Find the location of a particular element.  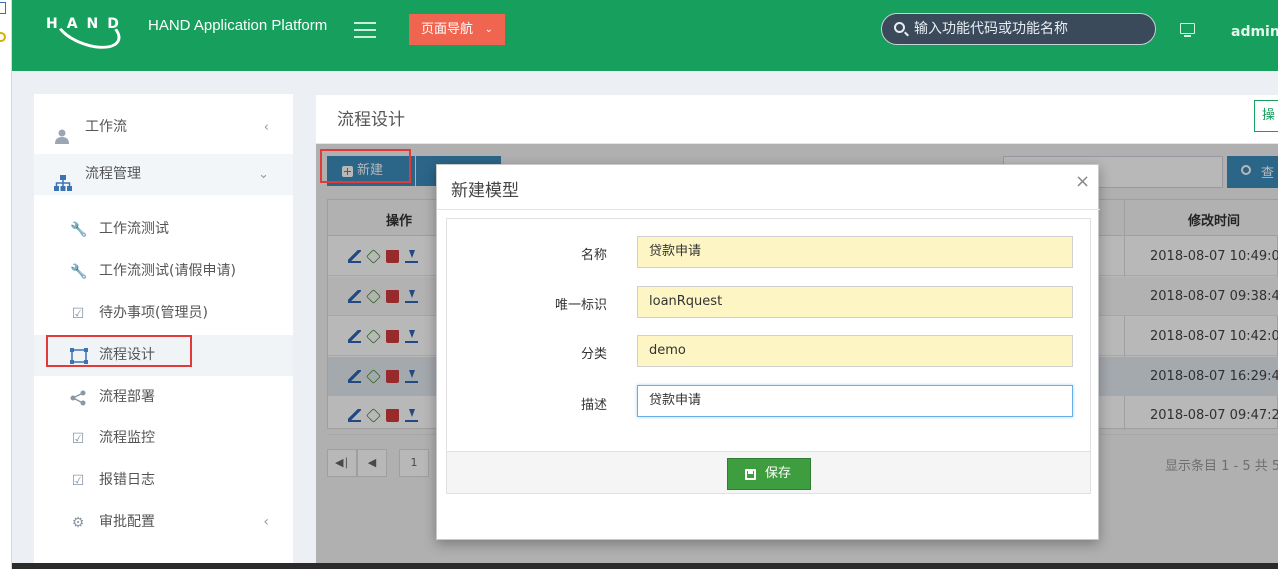

dialog-title: 新建模型 is located at coordinates (485, 191).